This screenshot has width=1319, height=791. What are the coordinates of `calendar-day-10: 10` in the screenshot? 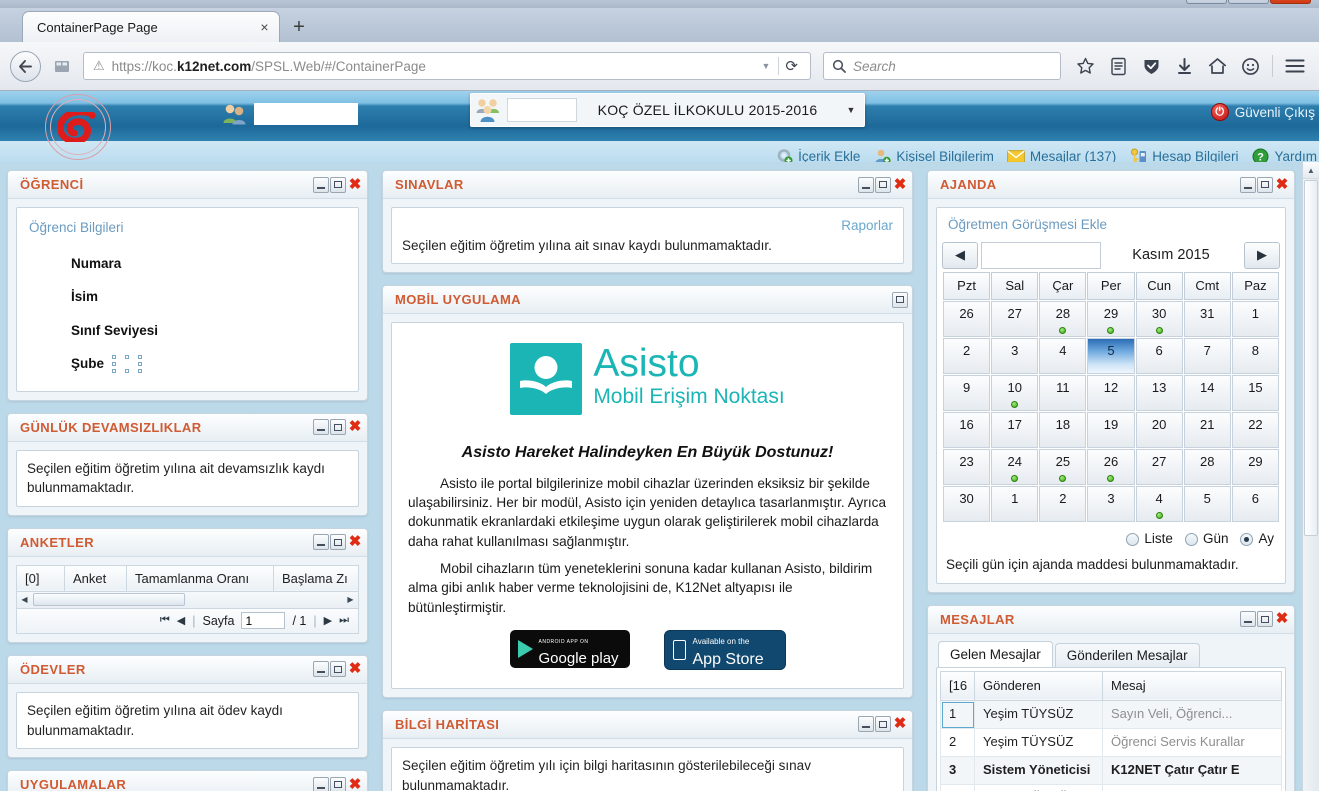 It's located at (1015, 393).